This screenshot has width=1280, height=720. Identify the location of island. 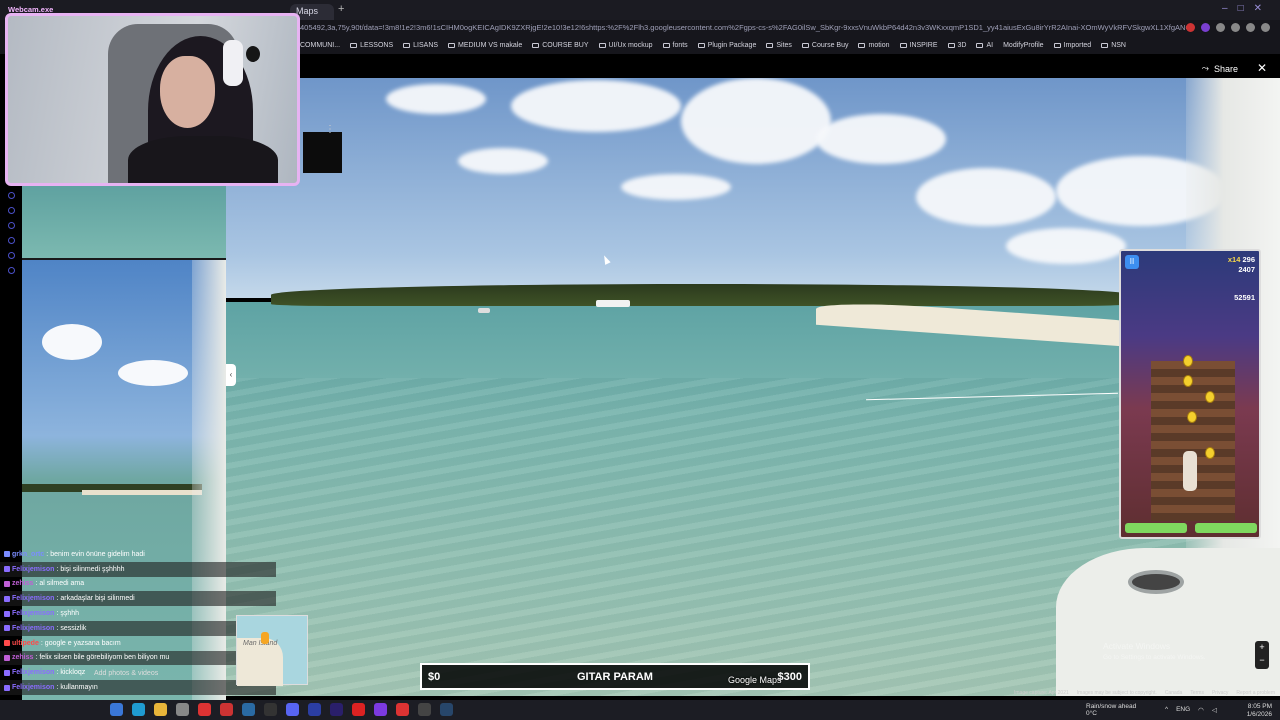
(701, 295).